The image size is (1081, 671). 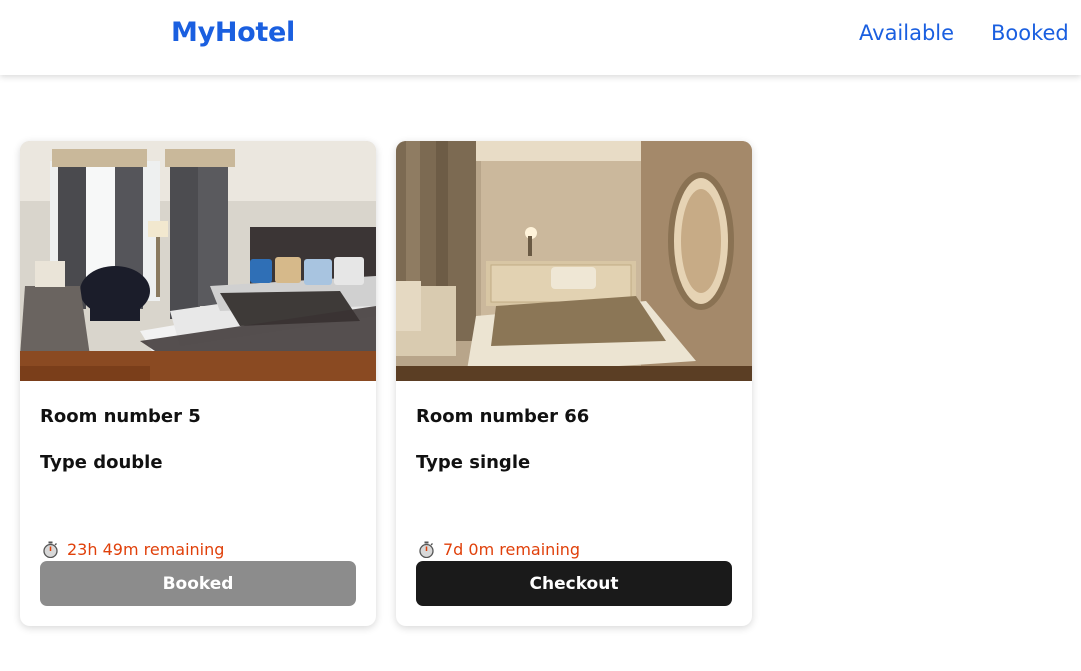 What do you see at coordinates (512, 549) in the screenshot?
I see `time-remaining-text: 7d 0m remaining` at bounding box center [512, 549].